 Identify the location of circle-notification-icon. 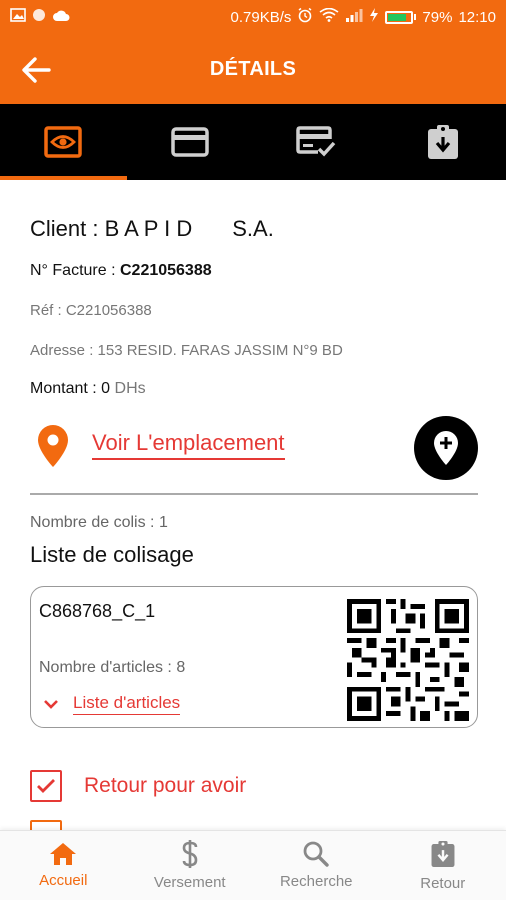
(39, 17).